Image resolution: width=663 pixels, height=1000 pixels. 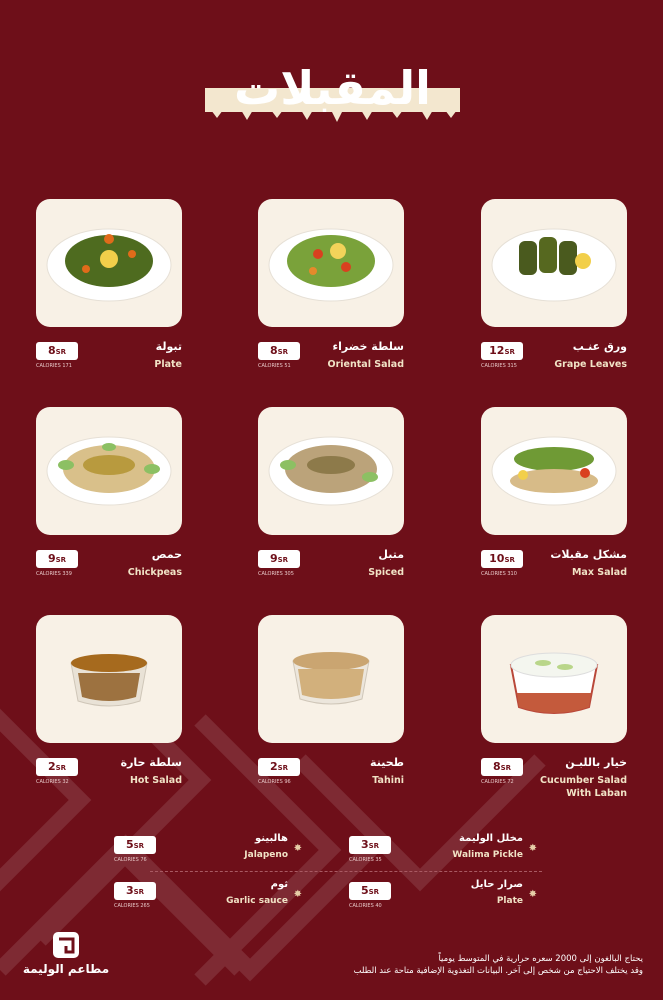 What do you see at coordinates (130, 860) in the screenshot?
I see `calories-label: CALORIES 76` at bounding box center [130, 860].